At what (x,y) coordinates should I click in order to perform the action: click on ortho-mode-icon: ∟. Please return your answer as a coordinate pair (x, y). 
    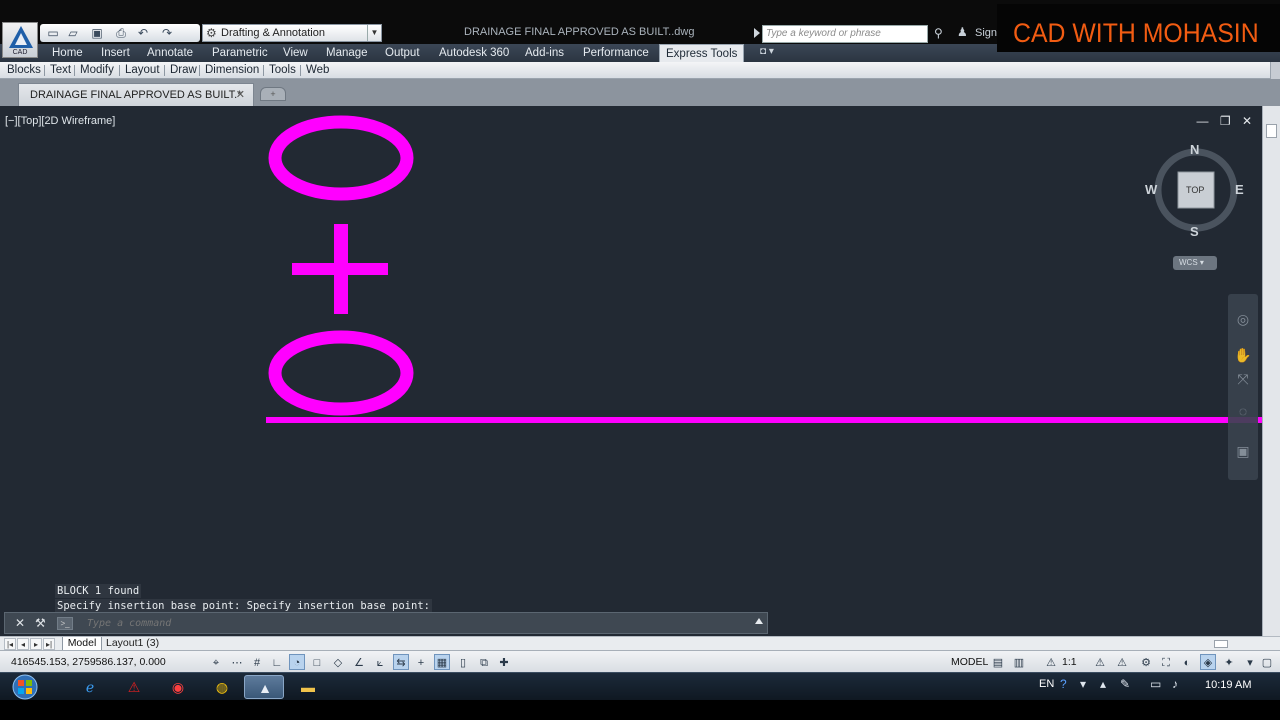
    Looking at the image, I should click on (277, 662).